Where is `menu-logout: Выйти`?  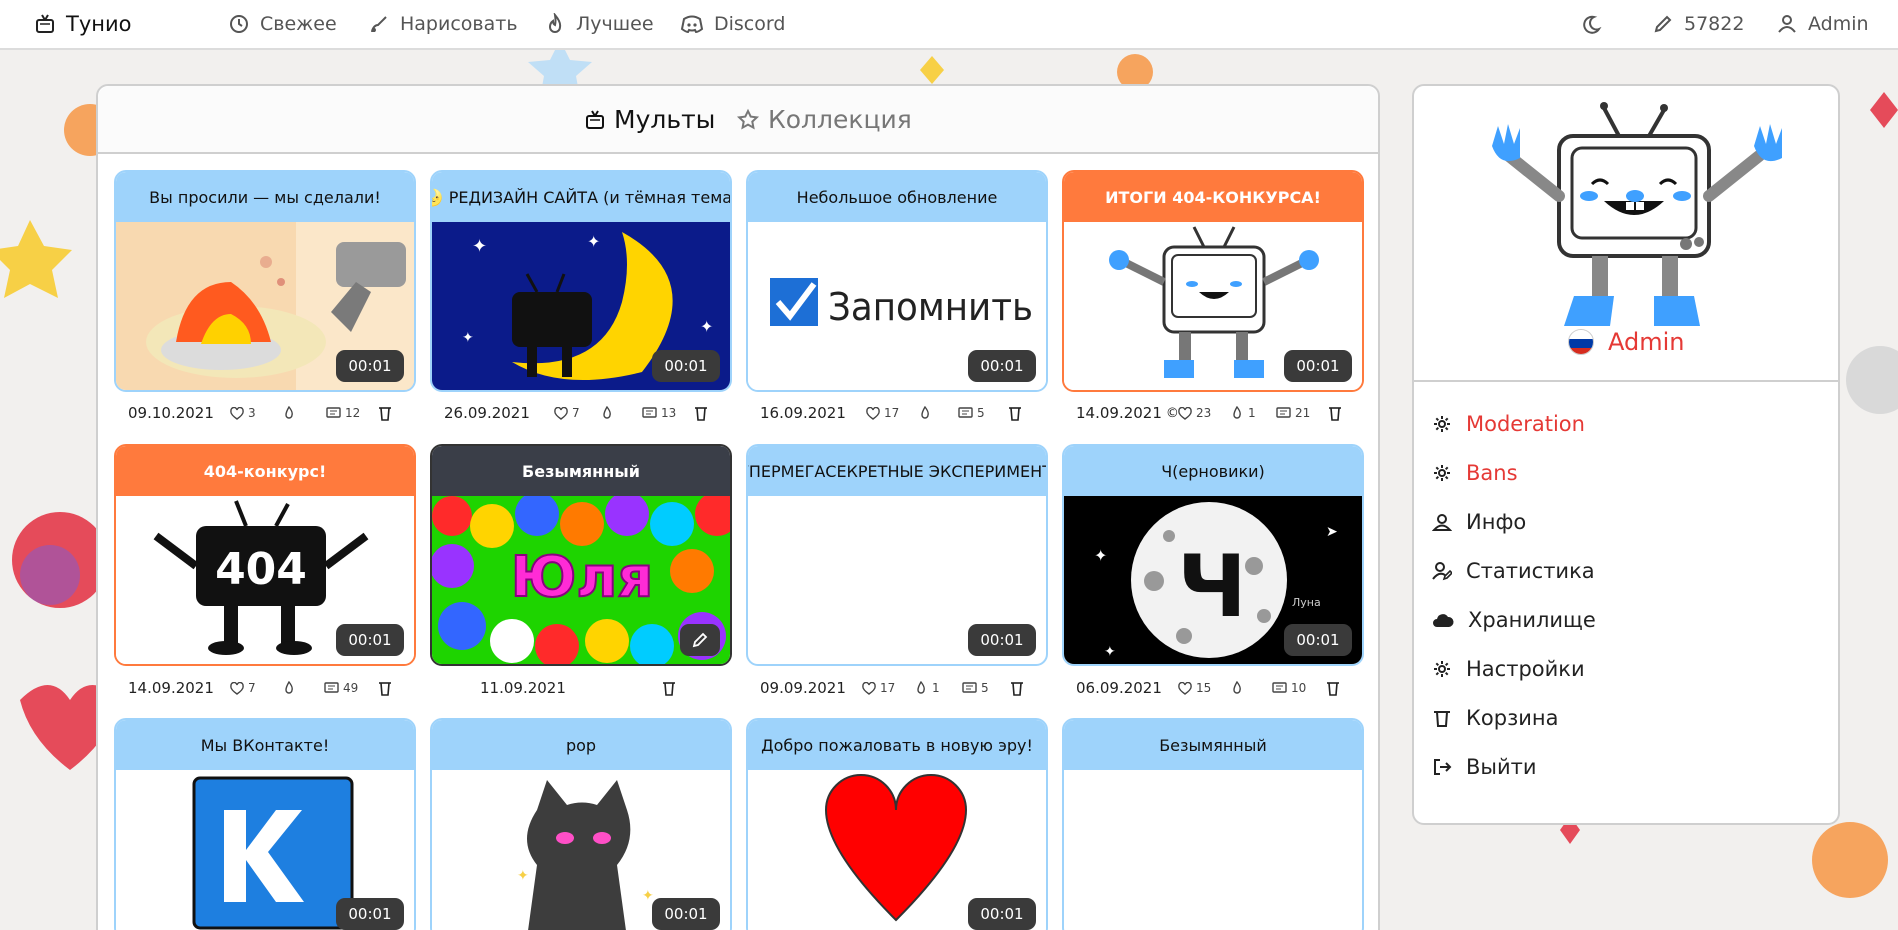
menu-logout: Выйти is located at coordinates (1484, 767).